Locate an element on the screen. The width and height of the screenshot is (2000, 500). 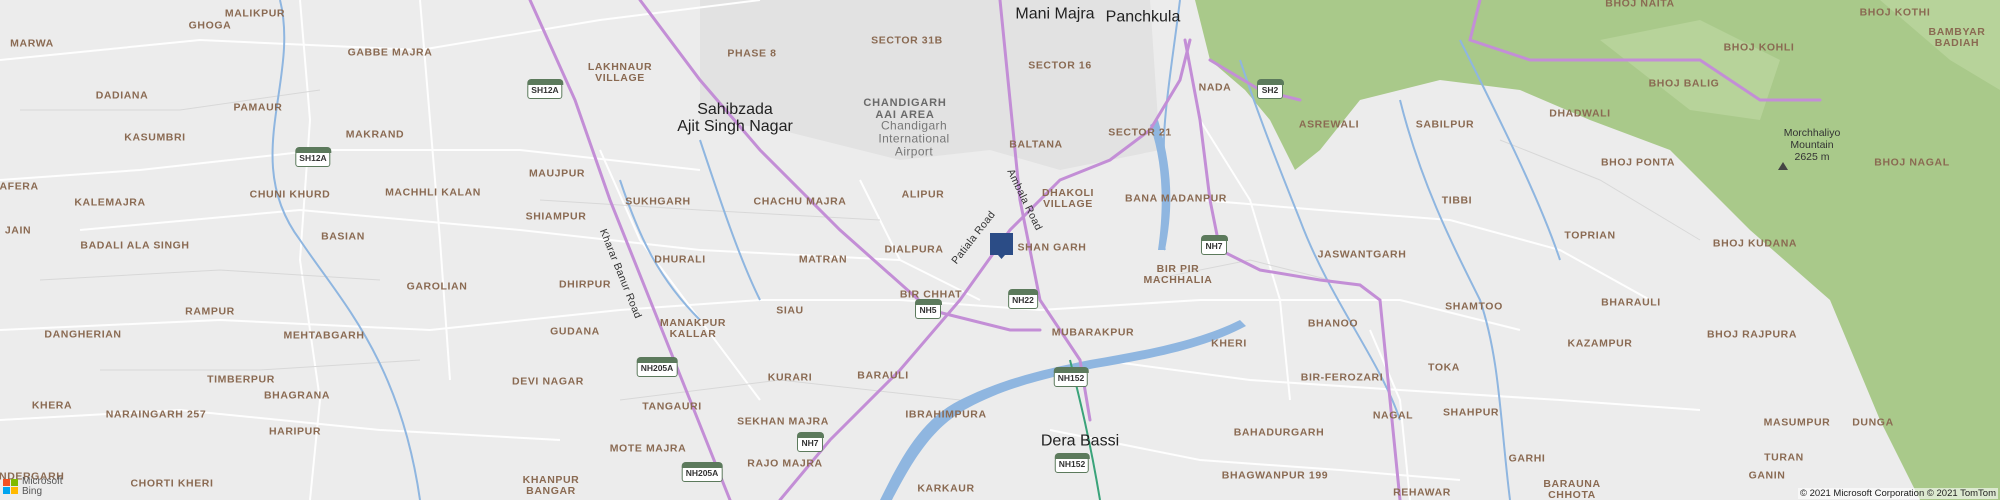
place-label: JAIN is located at coordinates (18, 230).